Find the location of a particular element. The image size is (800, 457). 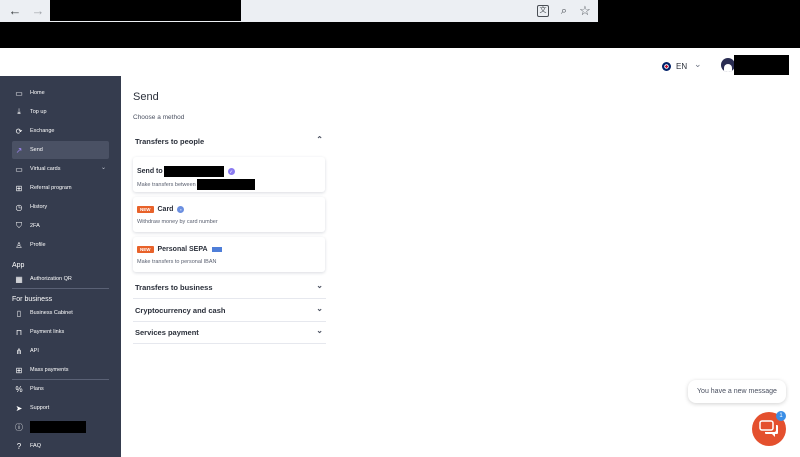

sidebar-item-referral-program: ⊞ Referral program is located at coordinates (60, 188).